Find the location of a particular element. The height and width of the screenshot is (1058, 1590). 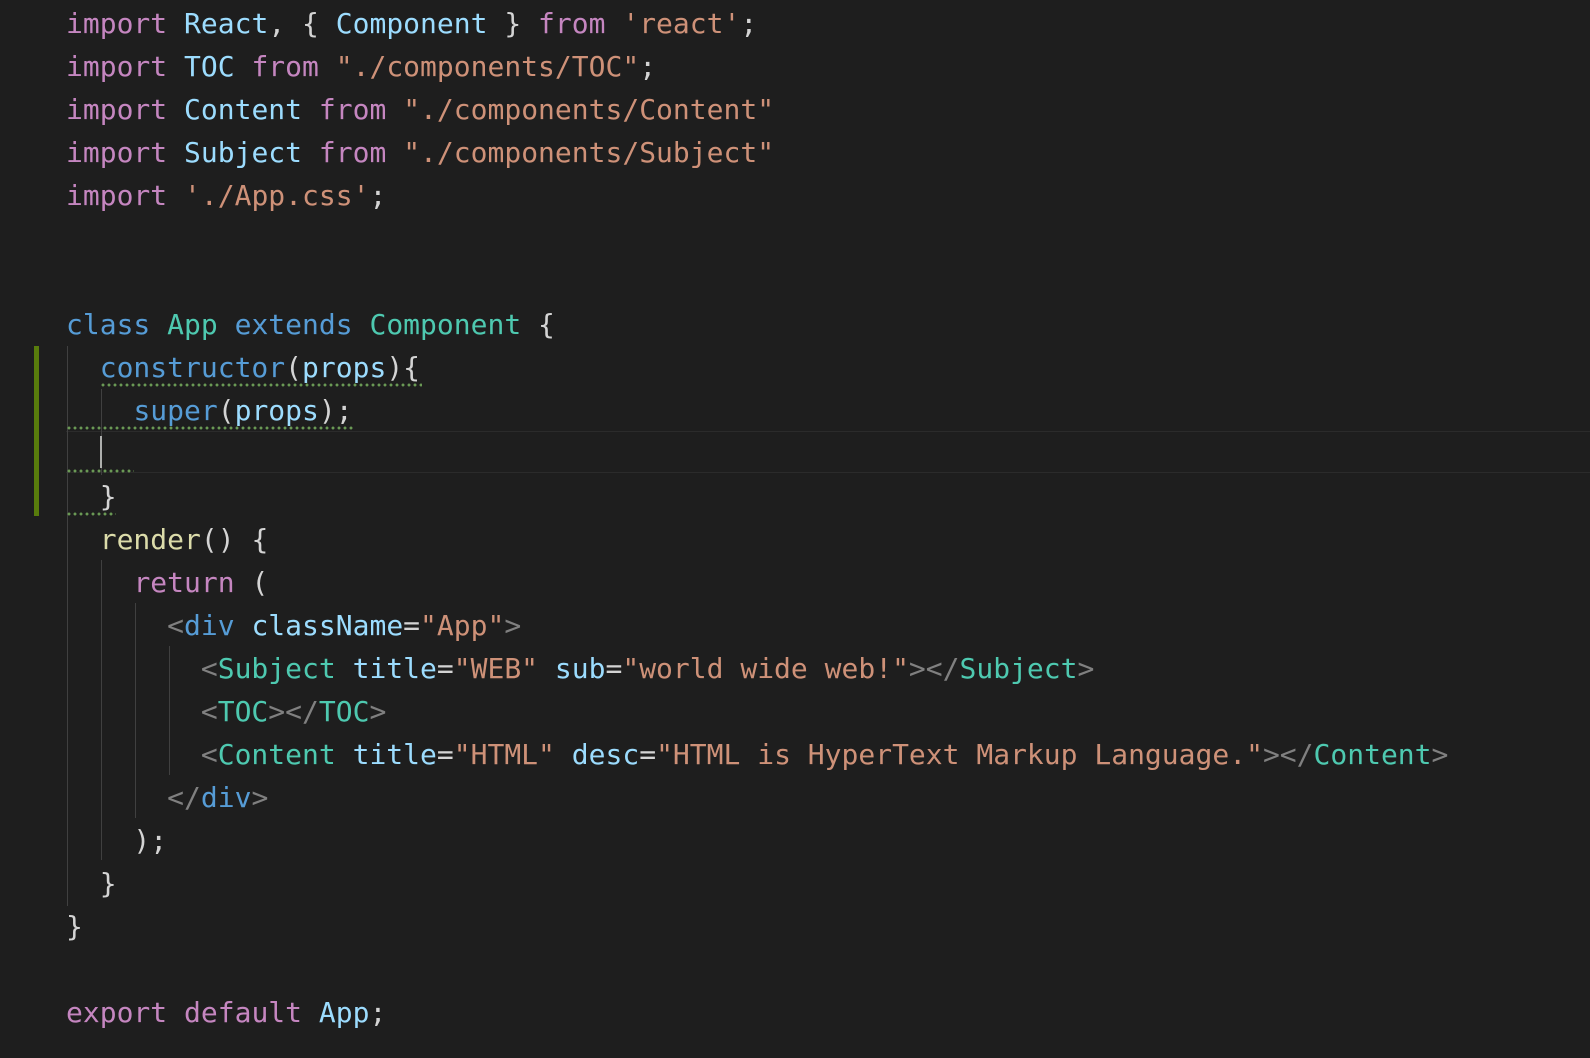

code-token: { is located at coordinates (538, 324).